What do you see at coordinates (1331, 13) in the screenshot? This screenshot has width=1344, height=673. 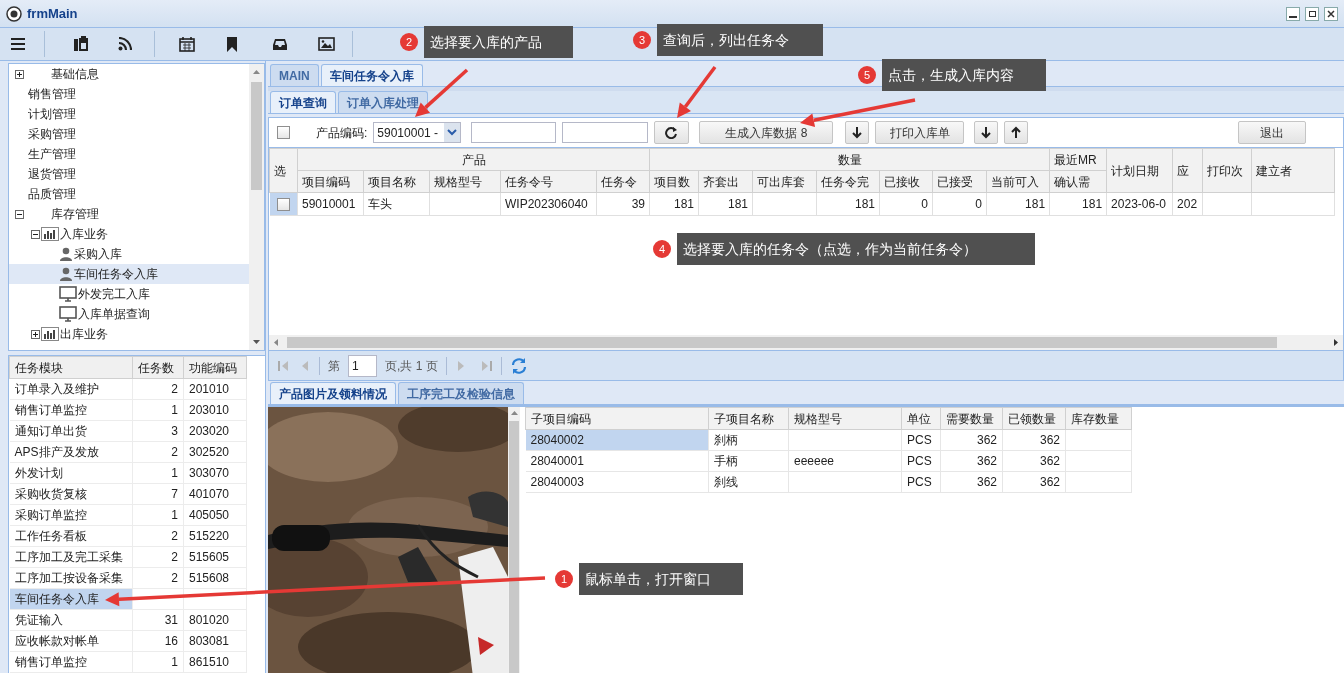 I see `close-button` at bounding box center [1331, 13].